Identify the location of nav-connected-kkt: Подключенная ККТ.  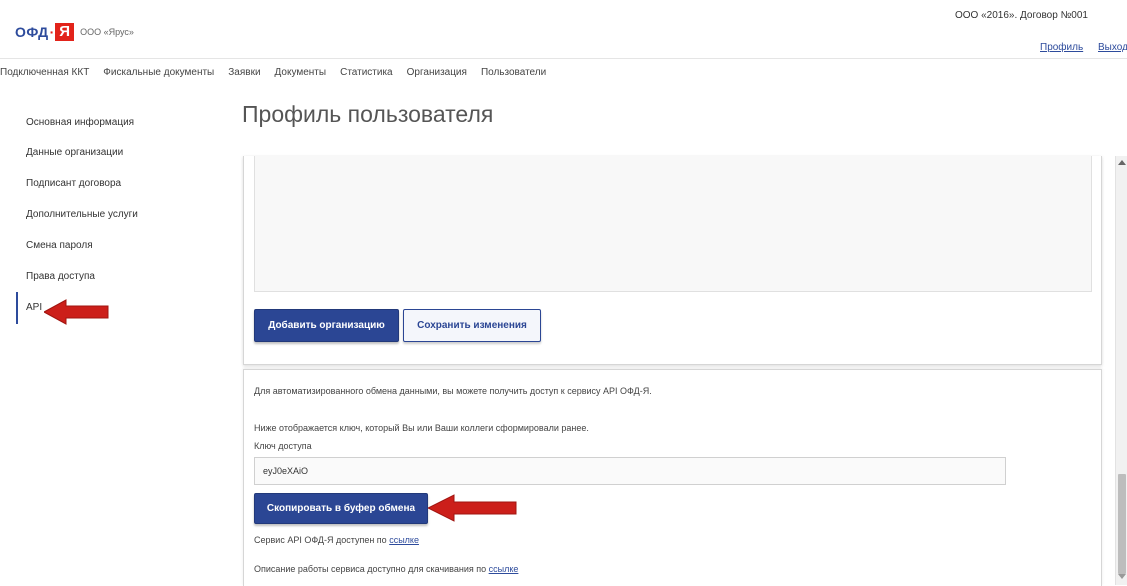
(44, 75).